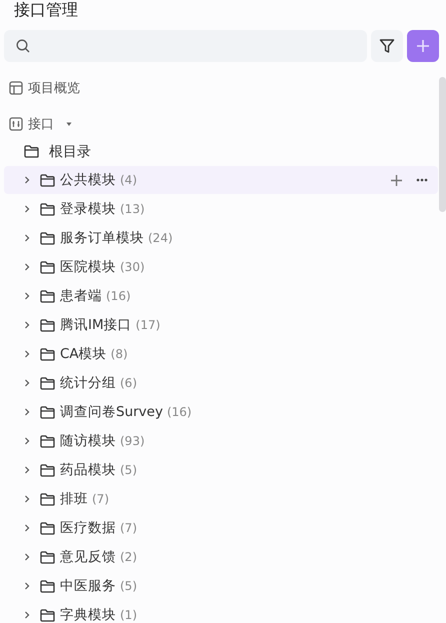 The width and height of the screenshot is (446, 623). I want to click on layout-icon, so click(16, 88).